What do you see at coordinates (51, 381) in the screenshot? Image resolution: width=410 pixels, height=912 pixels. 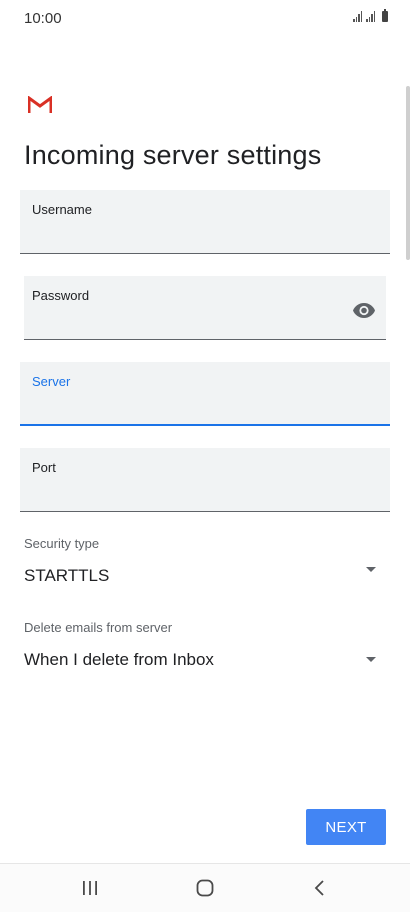 I see `server-label: Server` at bounding box center [51, 381].